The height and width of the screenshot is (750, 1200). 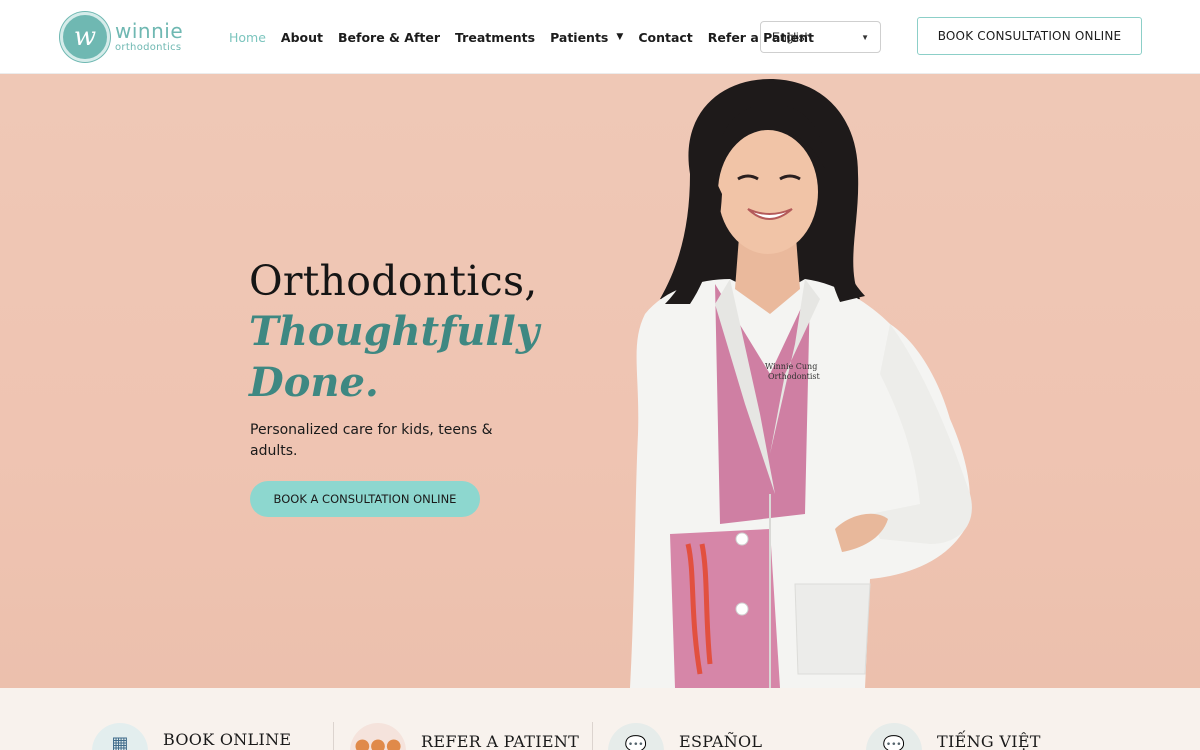 I want to click on logo-letter: w, so click(x=85, y=37).